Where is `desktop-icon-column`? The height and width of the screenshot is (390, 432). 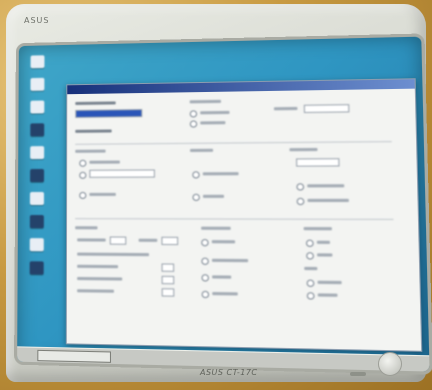 desktop-icon-column is located at coordinates (38, 190).